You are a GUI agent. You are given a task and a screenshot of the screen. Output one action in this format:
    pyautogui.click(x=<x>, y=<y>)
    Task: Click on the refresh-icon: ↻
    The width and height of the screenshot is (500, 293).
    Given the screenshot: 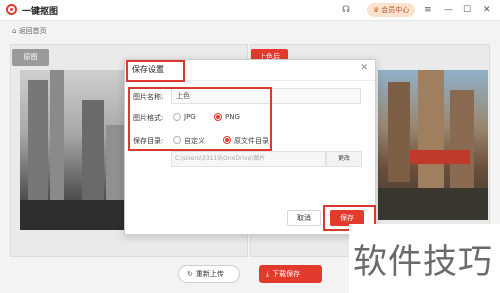 What is the action you would take?
    pyautogui.click(x=190, y=274)
    